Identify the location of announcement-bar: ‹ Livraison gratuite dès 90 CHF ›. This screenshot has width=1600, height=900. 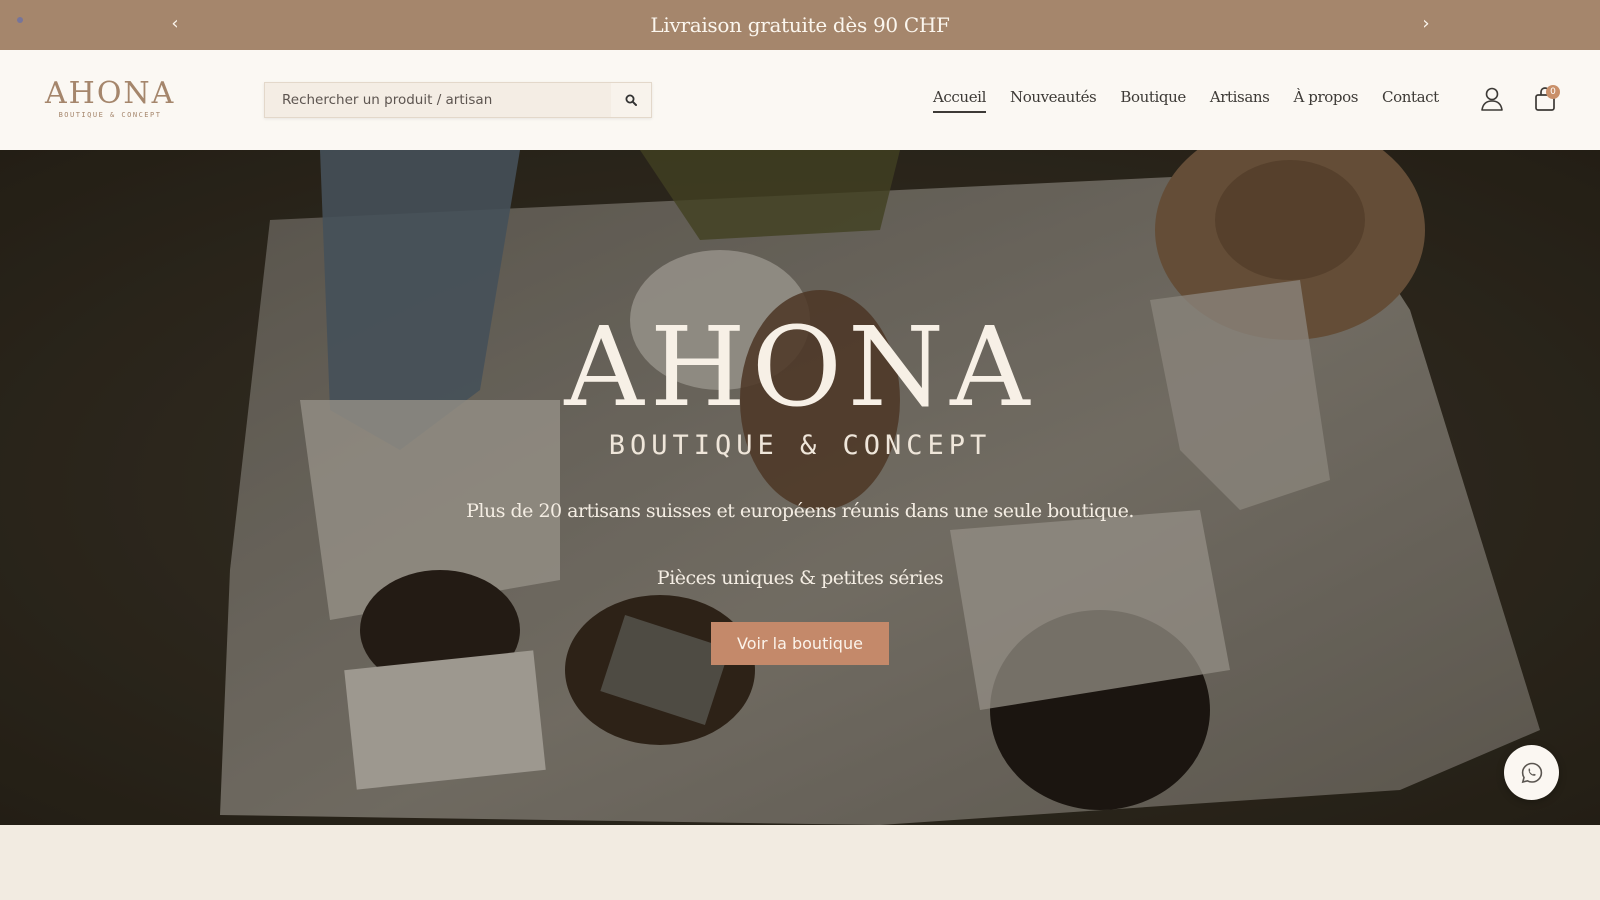
(800, 25).